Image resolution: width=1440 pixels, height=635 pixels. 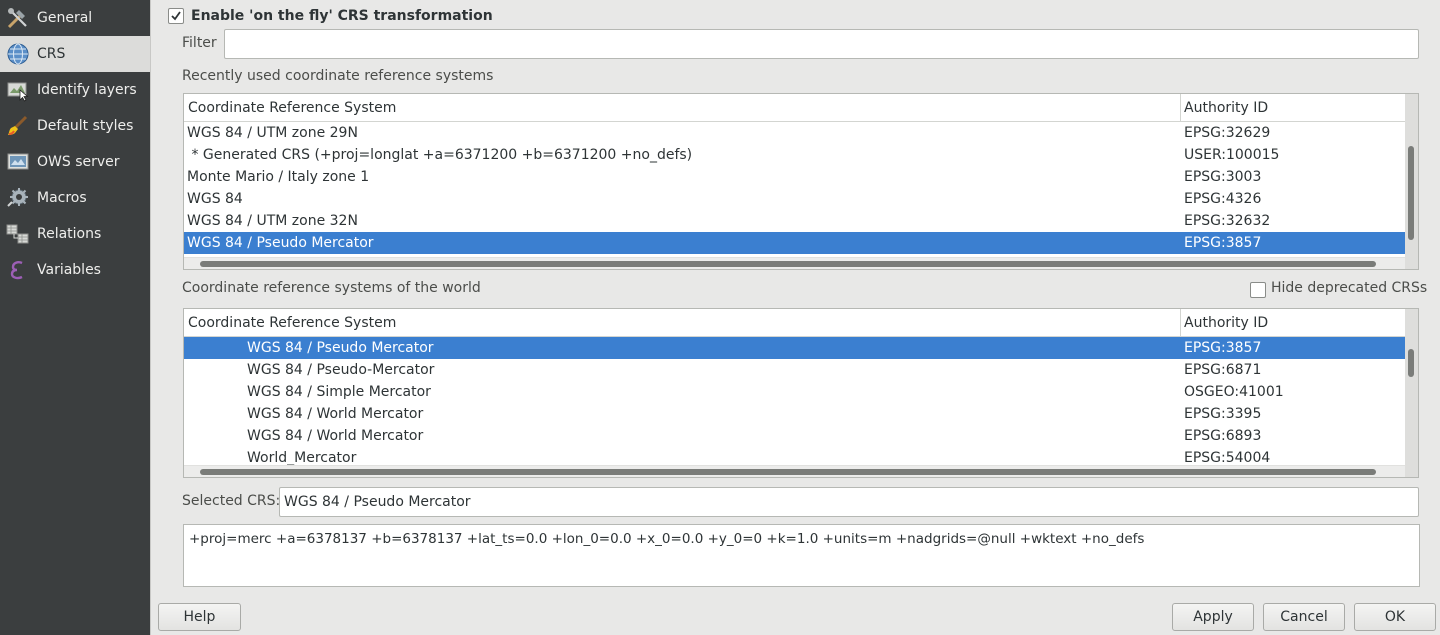 I want to click on crs-name: Monte Mario / Italy zone 1, so click(x=278, y=177).